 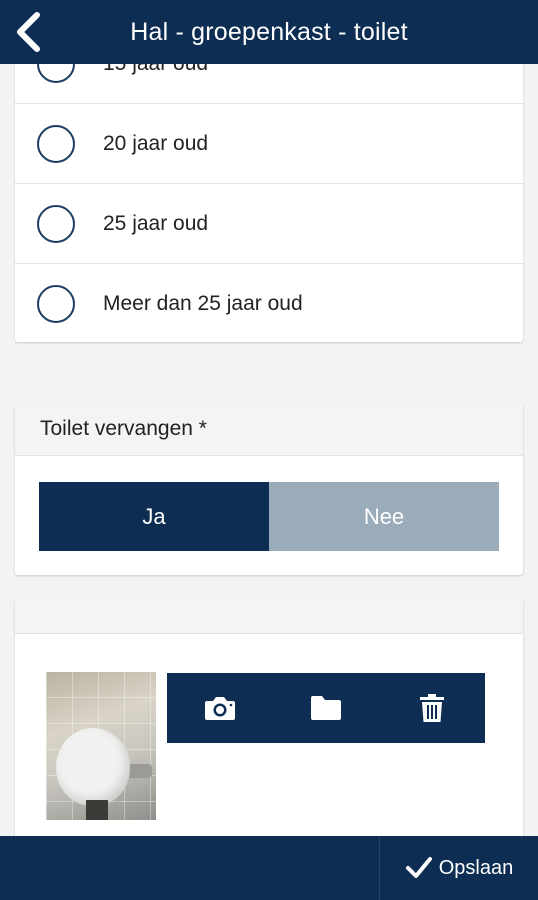 I want to click on photo-card-header, so click(x=269, y=616).